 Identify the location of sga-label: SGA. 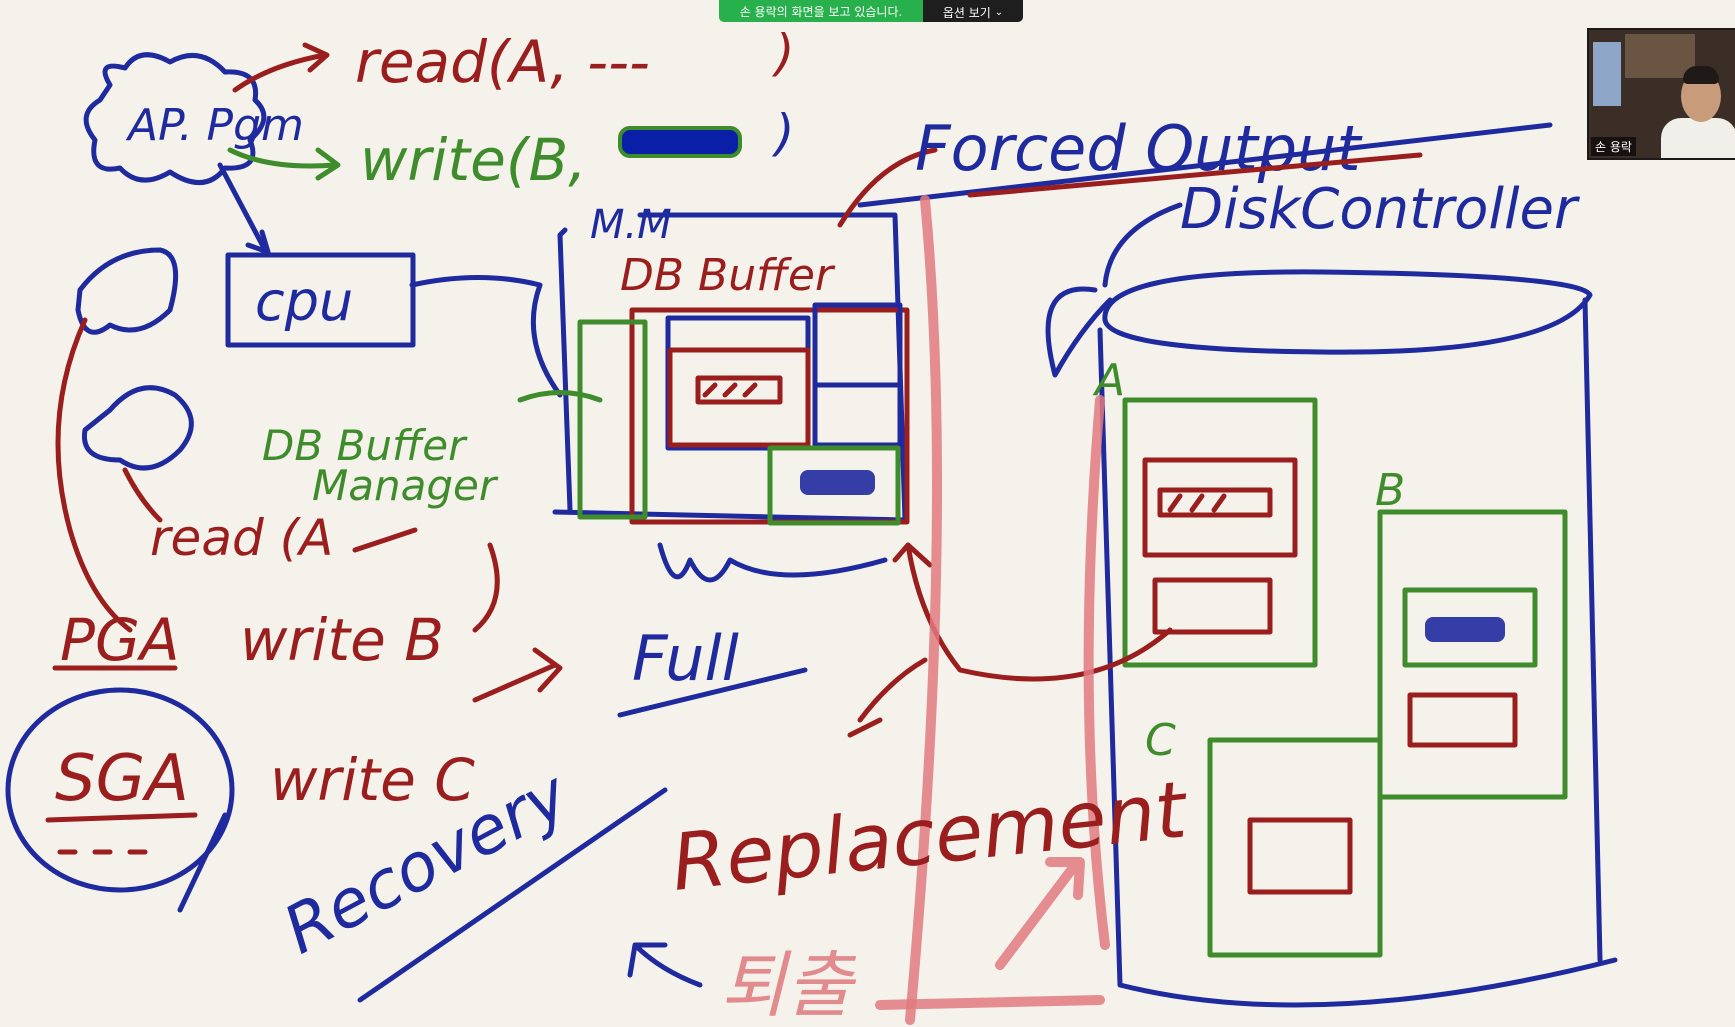
(122, 779).